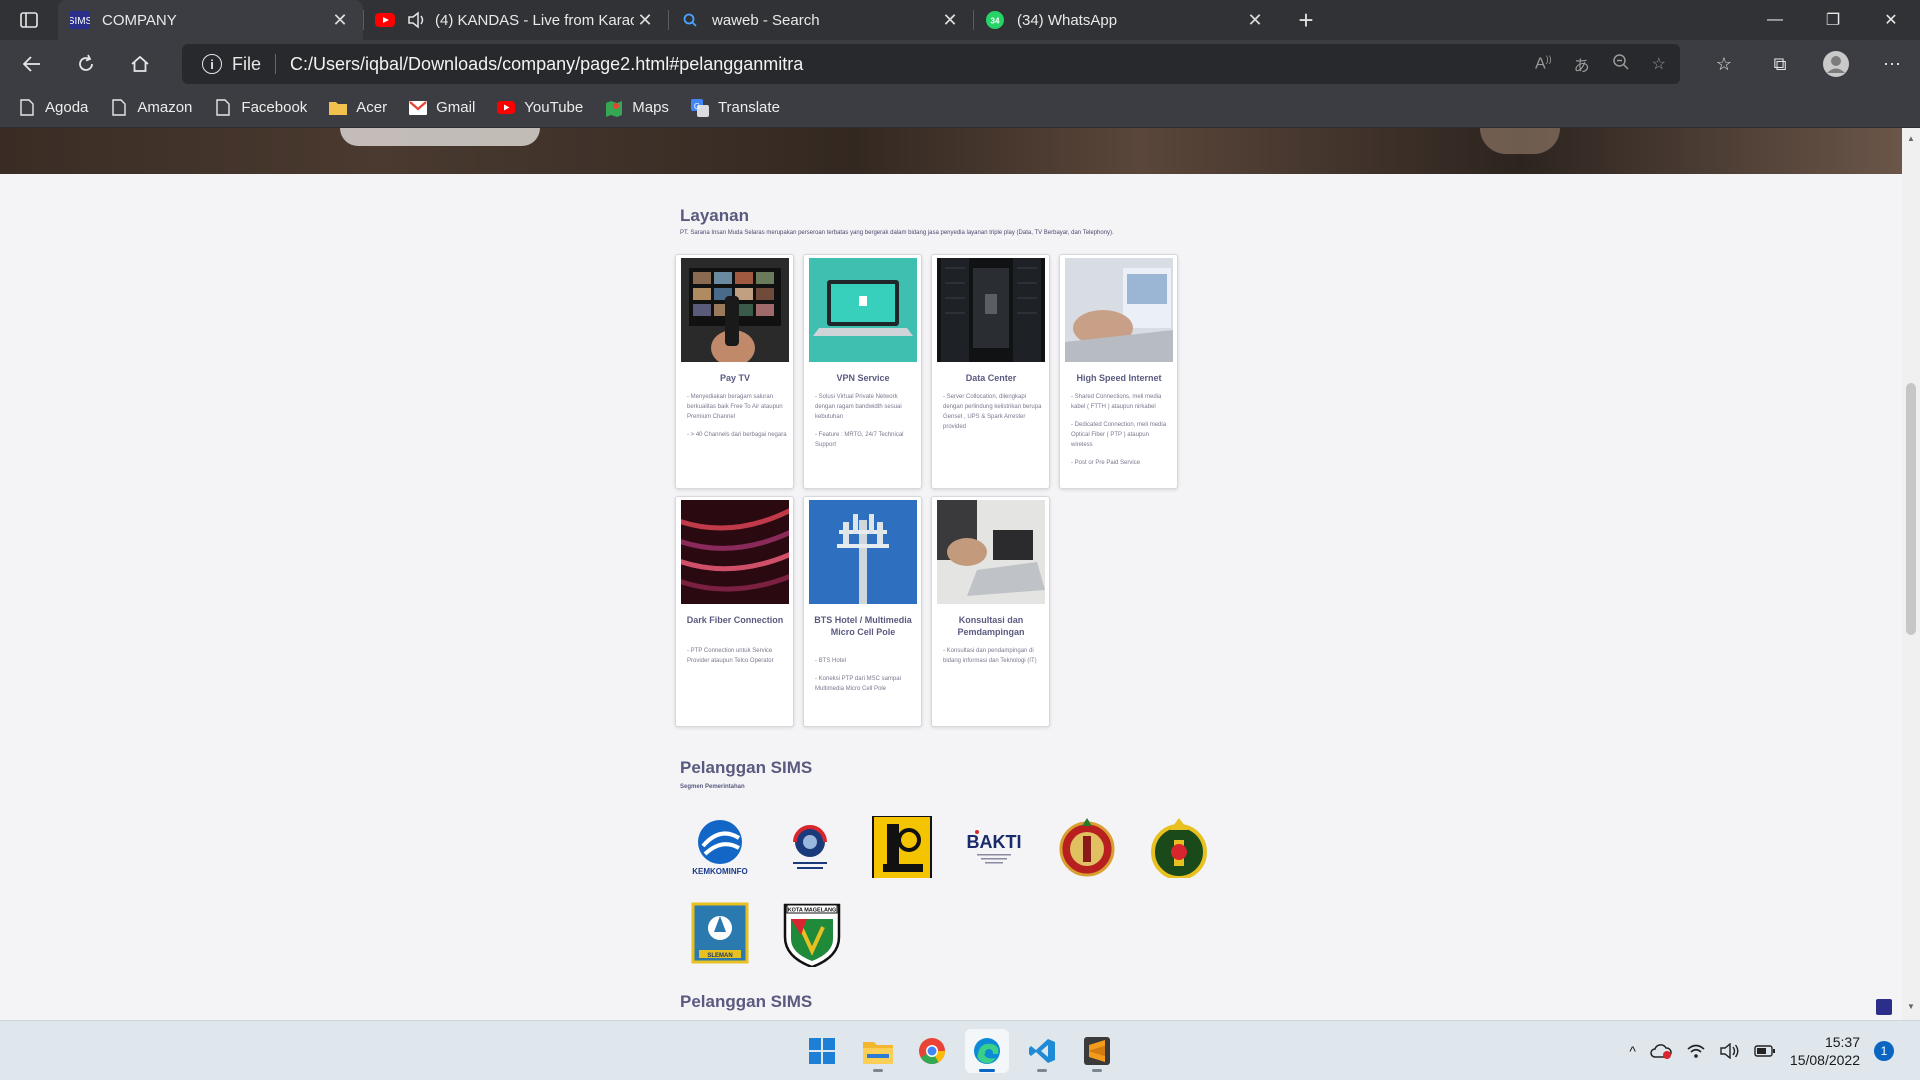 The height and width of the screenshot is (1080, 1920). Describe the element at coordinates (1911, 1007) in the screenshot. I see `scroll-down-arrow-icon: ▼` at that location.